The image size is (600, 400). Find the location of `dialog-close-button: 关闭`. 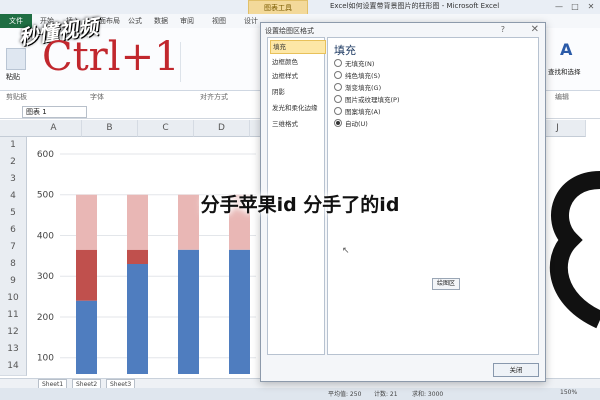

dialog-close-button: 关闭 is located at coordinates (516, 370).